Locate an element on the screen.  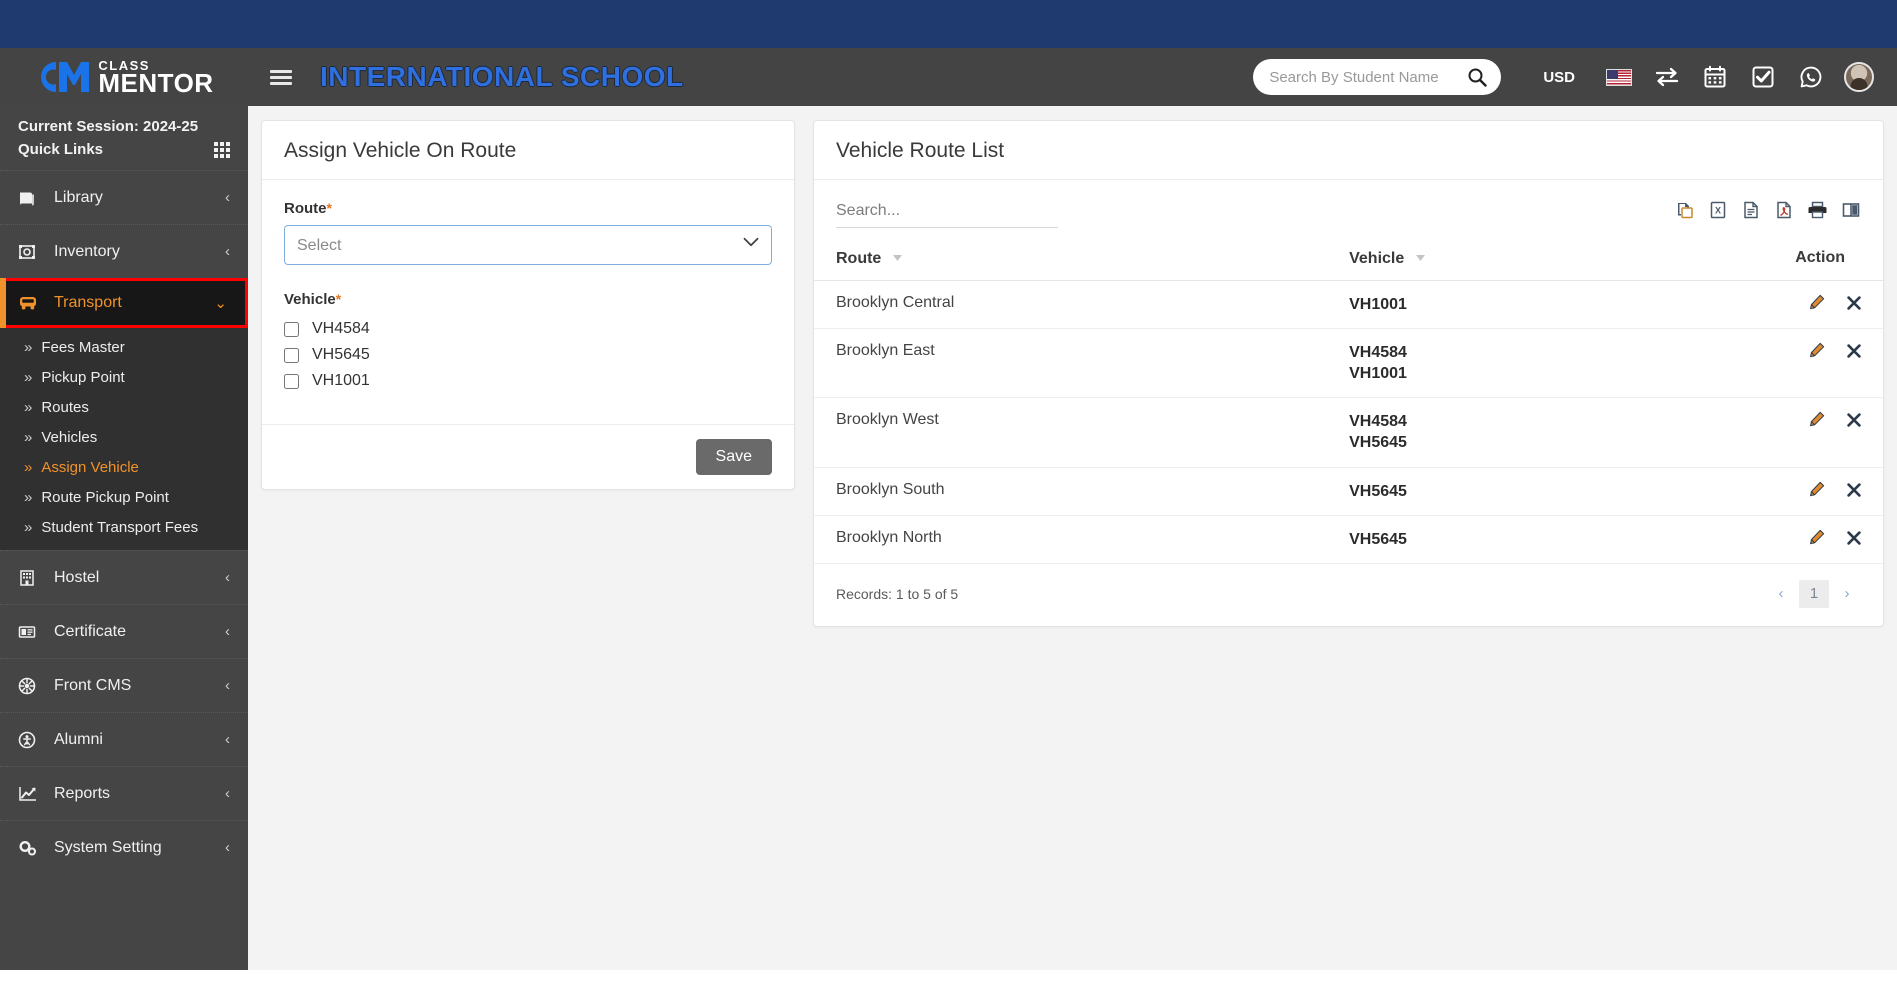
table-row: Brooklyn Central VH1001 is located at coordinates (1348, 305).